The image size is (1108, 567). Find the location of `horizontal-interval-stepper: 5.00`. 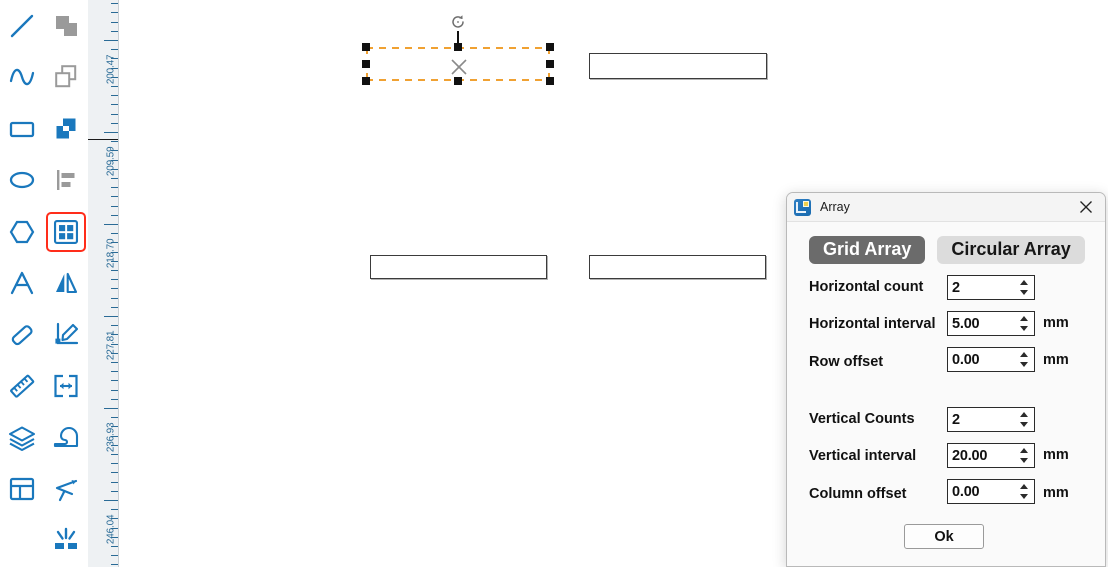

horizontal-interval-stepper: 5.00 is located at coordinates (991, 323).